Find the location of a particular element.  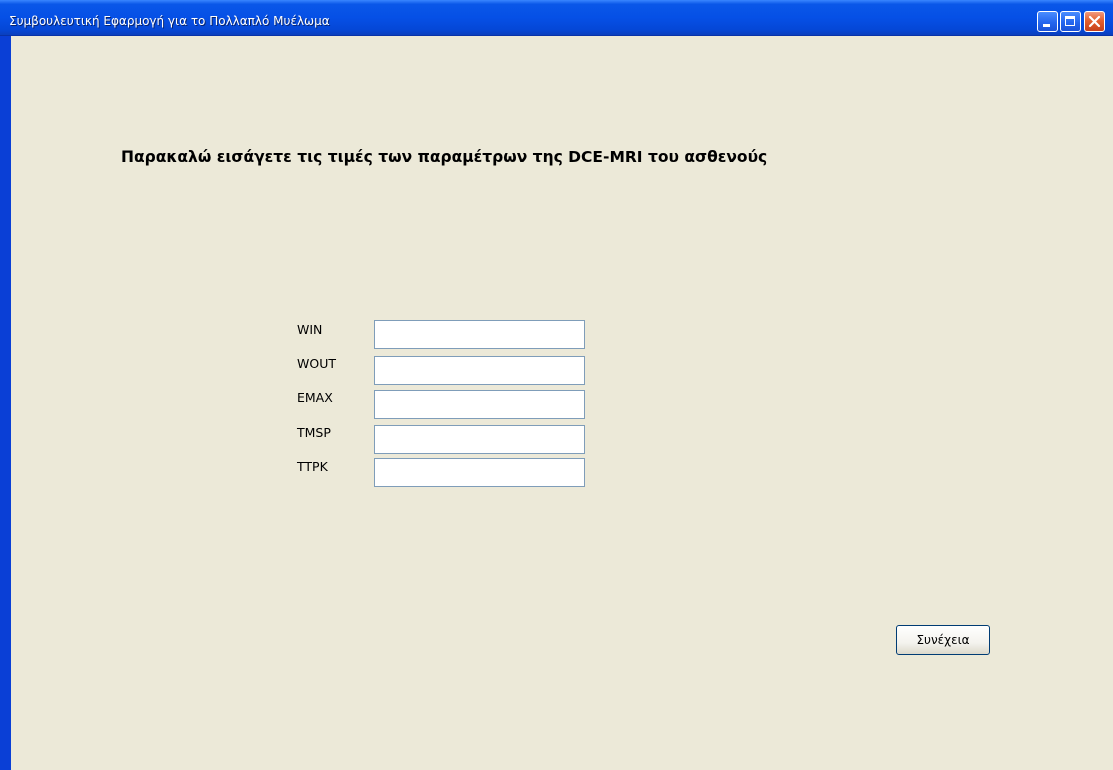

maximize-button is located at coordinates (1070, 21).